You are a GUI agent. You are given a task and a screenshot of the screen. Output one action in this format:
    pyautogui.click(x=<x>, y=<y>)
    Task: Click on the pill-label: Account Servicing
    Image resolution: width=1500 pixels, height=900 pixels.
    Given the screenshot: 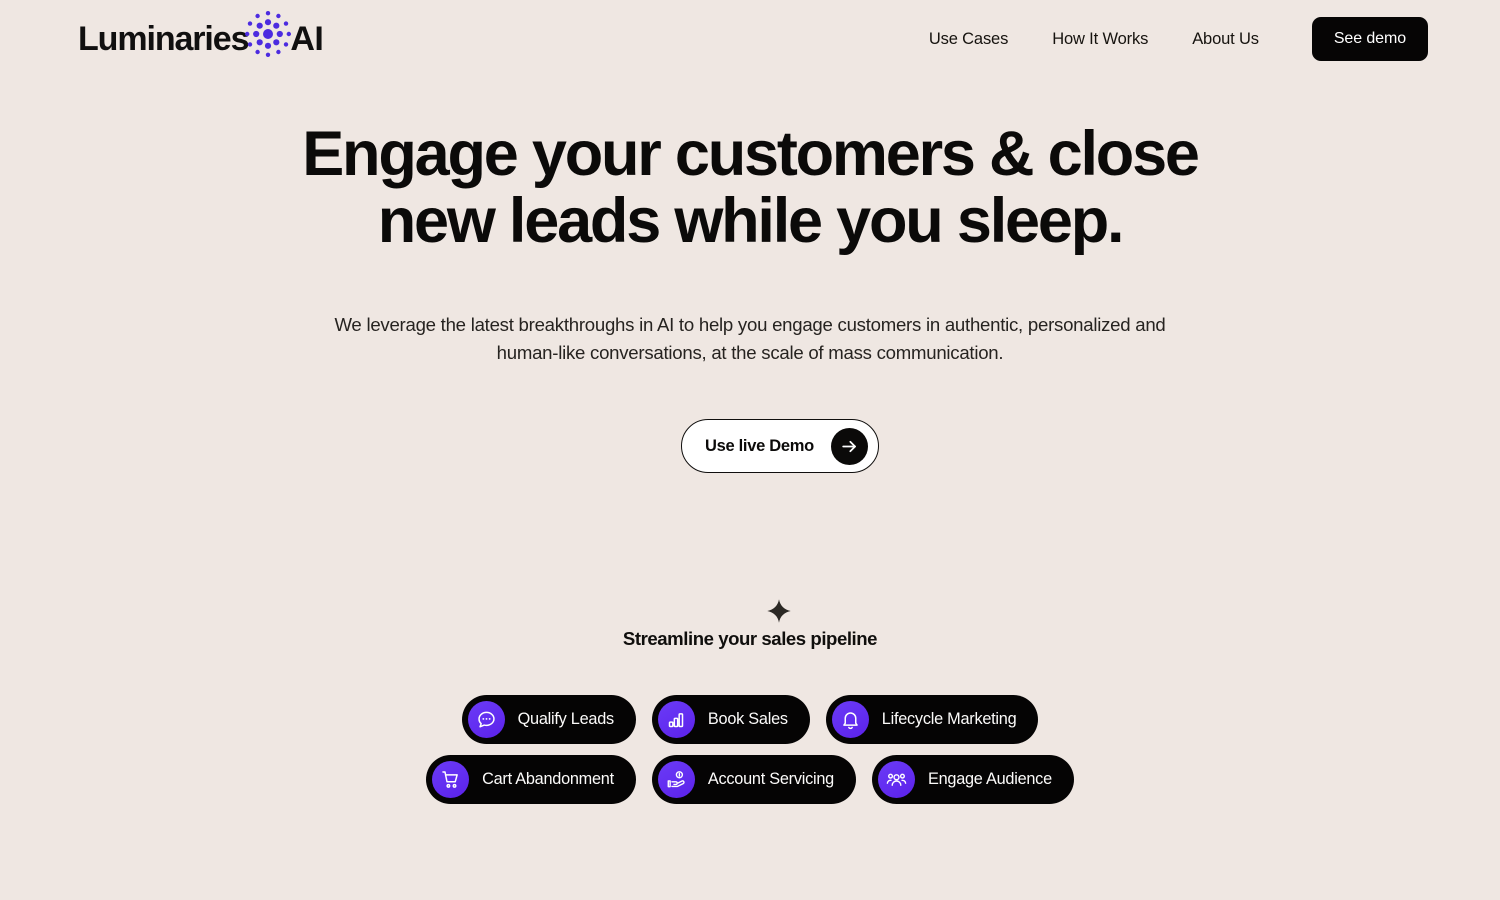 What is the action you would take?
    pyautogui.click(x=770, y=779)
    